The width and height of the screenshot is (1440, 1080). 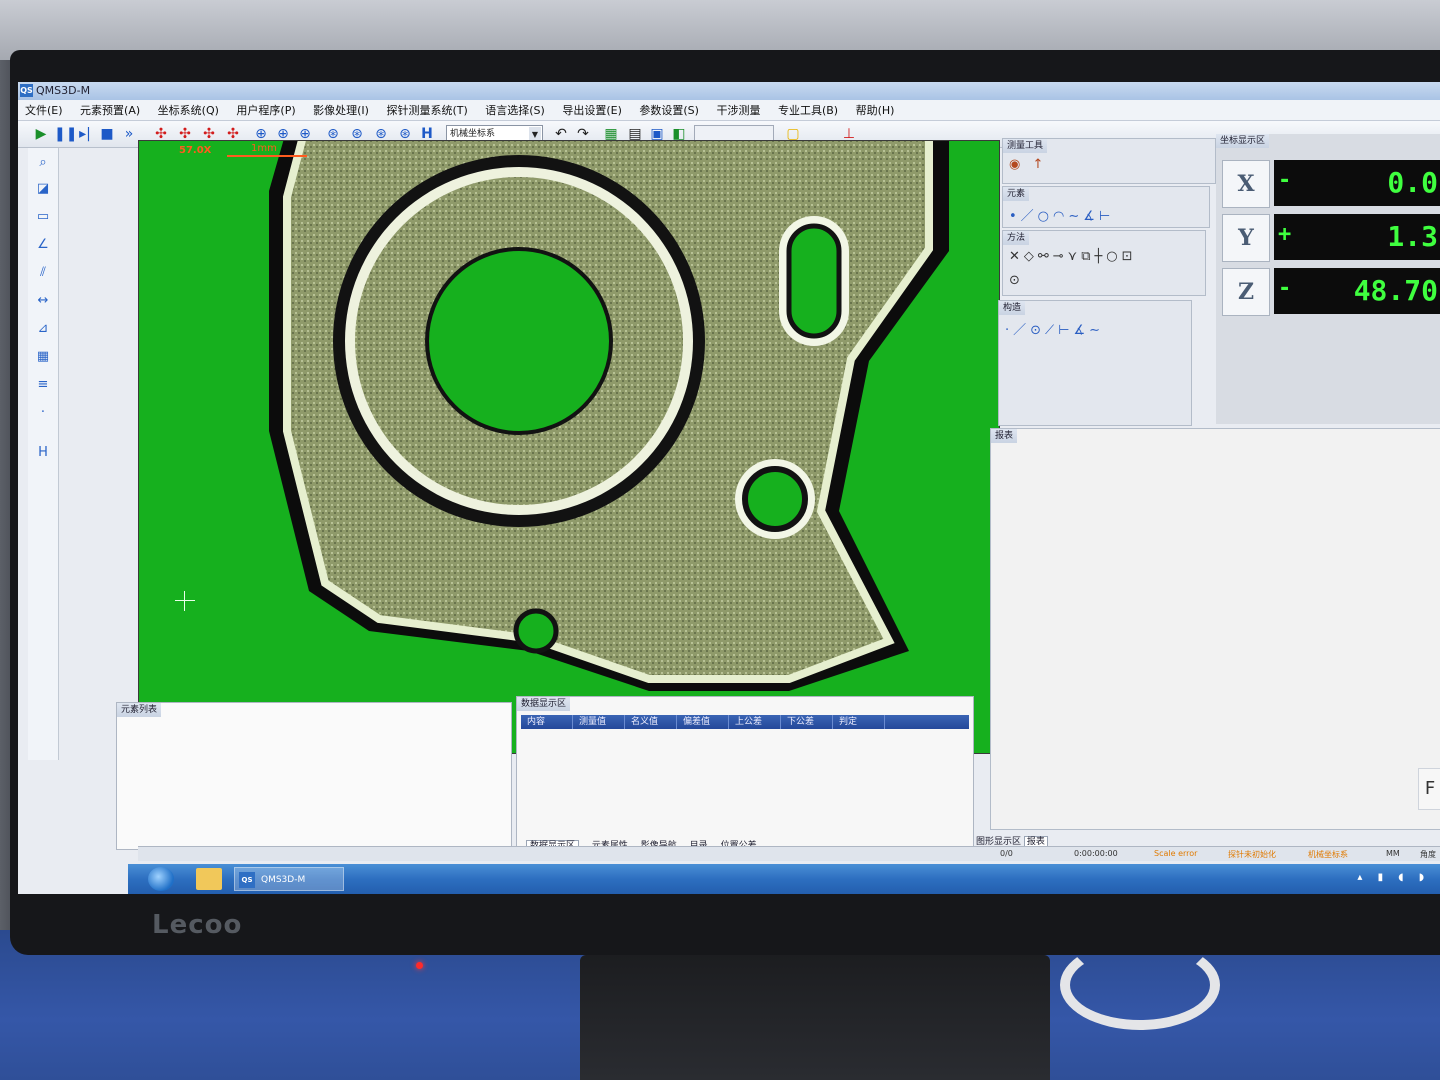 I want to click on menu-image-processing: 影像处理(I), so click(x=341, y=110).